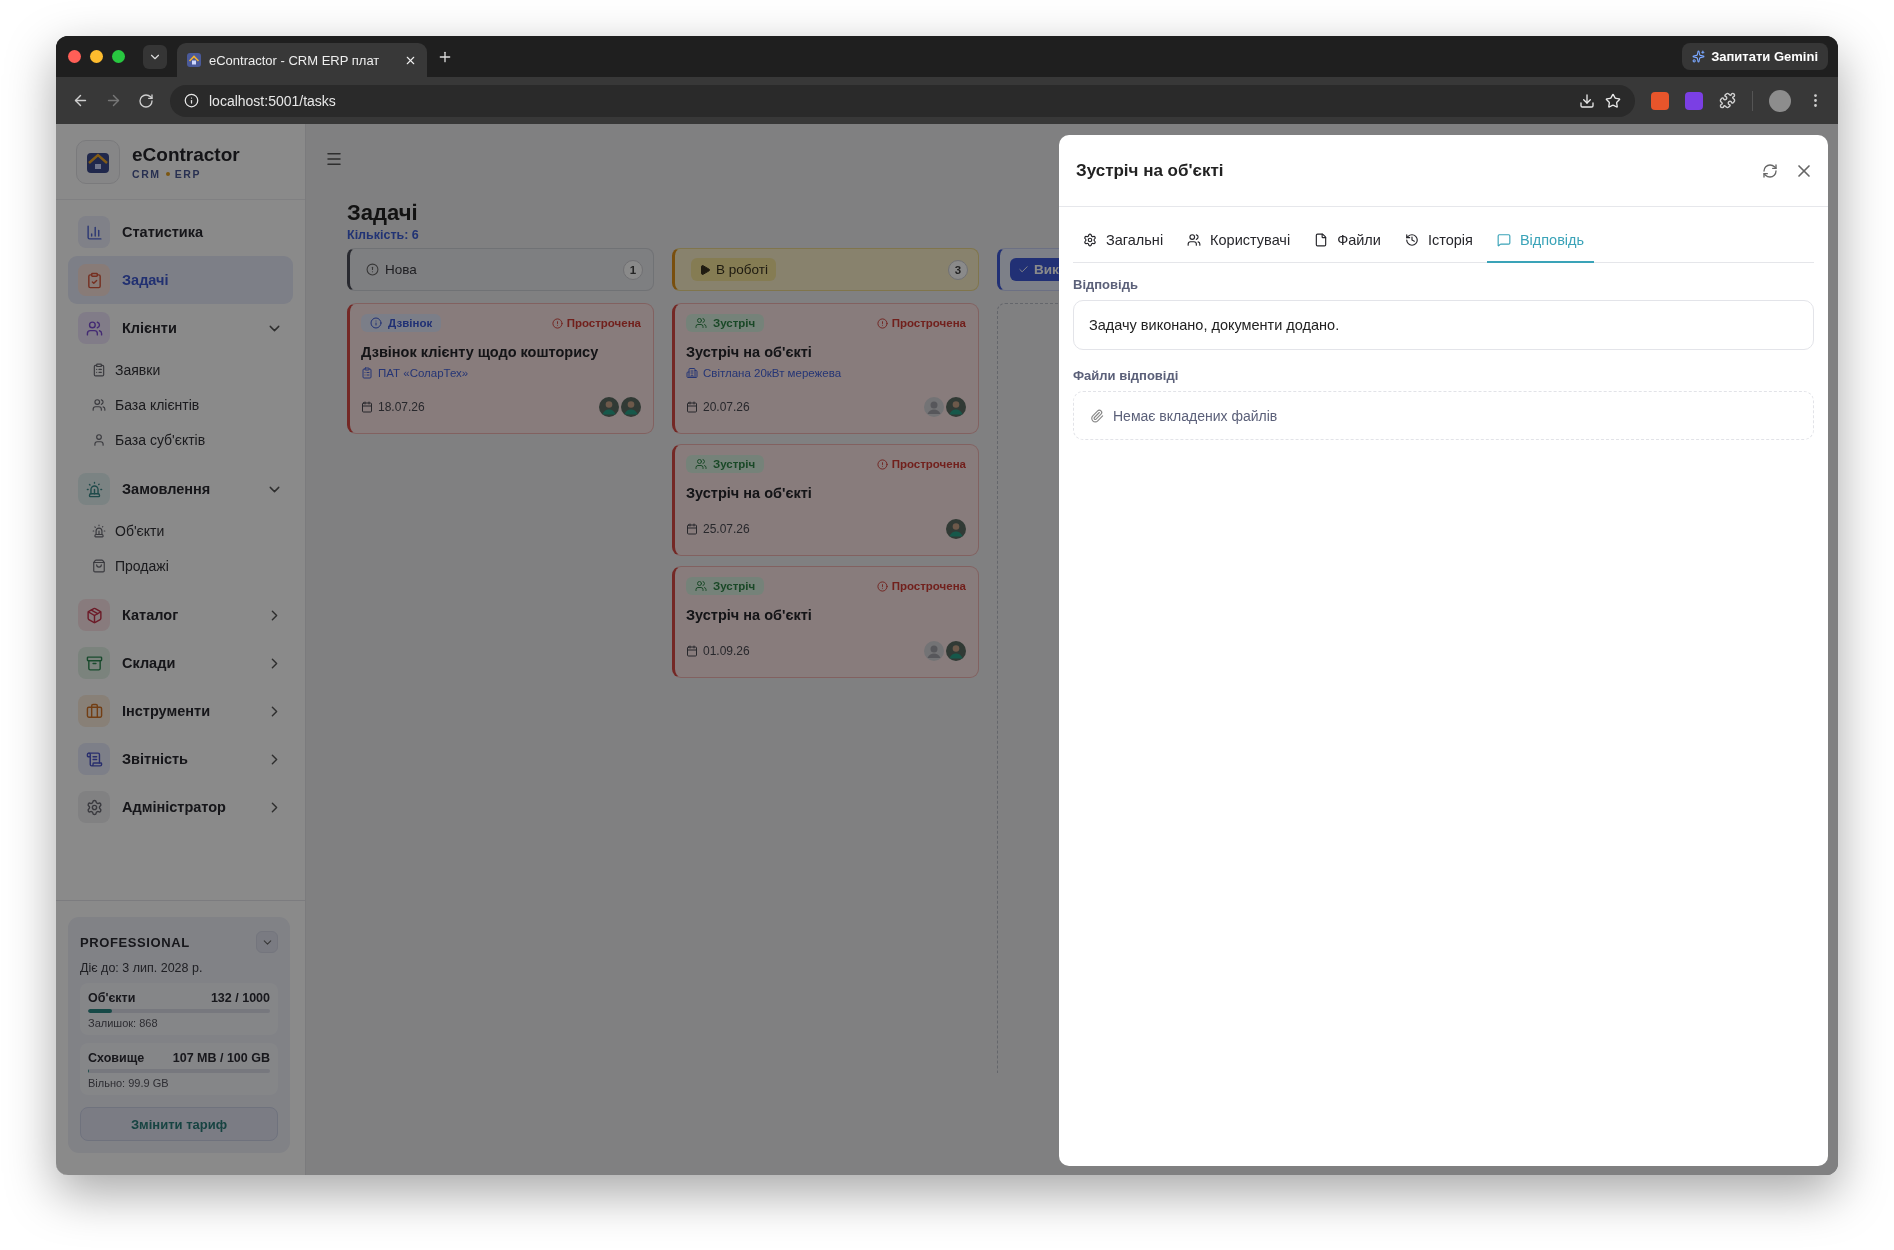  What do you see at coordinates (180, 615) in the screenshot?
I see `nav-item: Каталог` at bounding box center [180, 615].